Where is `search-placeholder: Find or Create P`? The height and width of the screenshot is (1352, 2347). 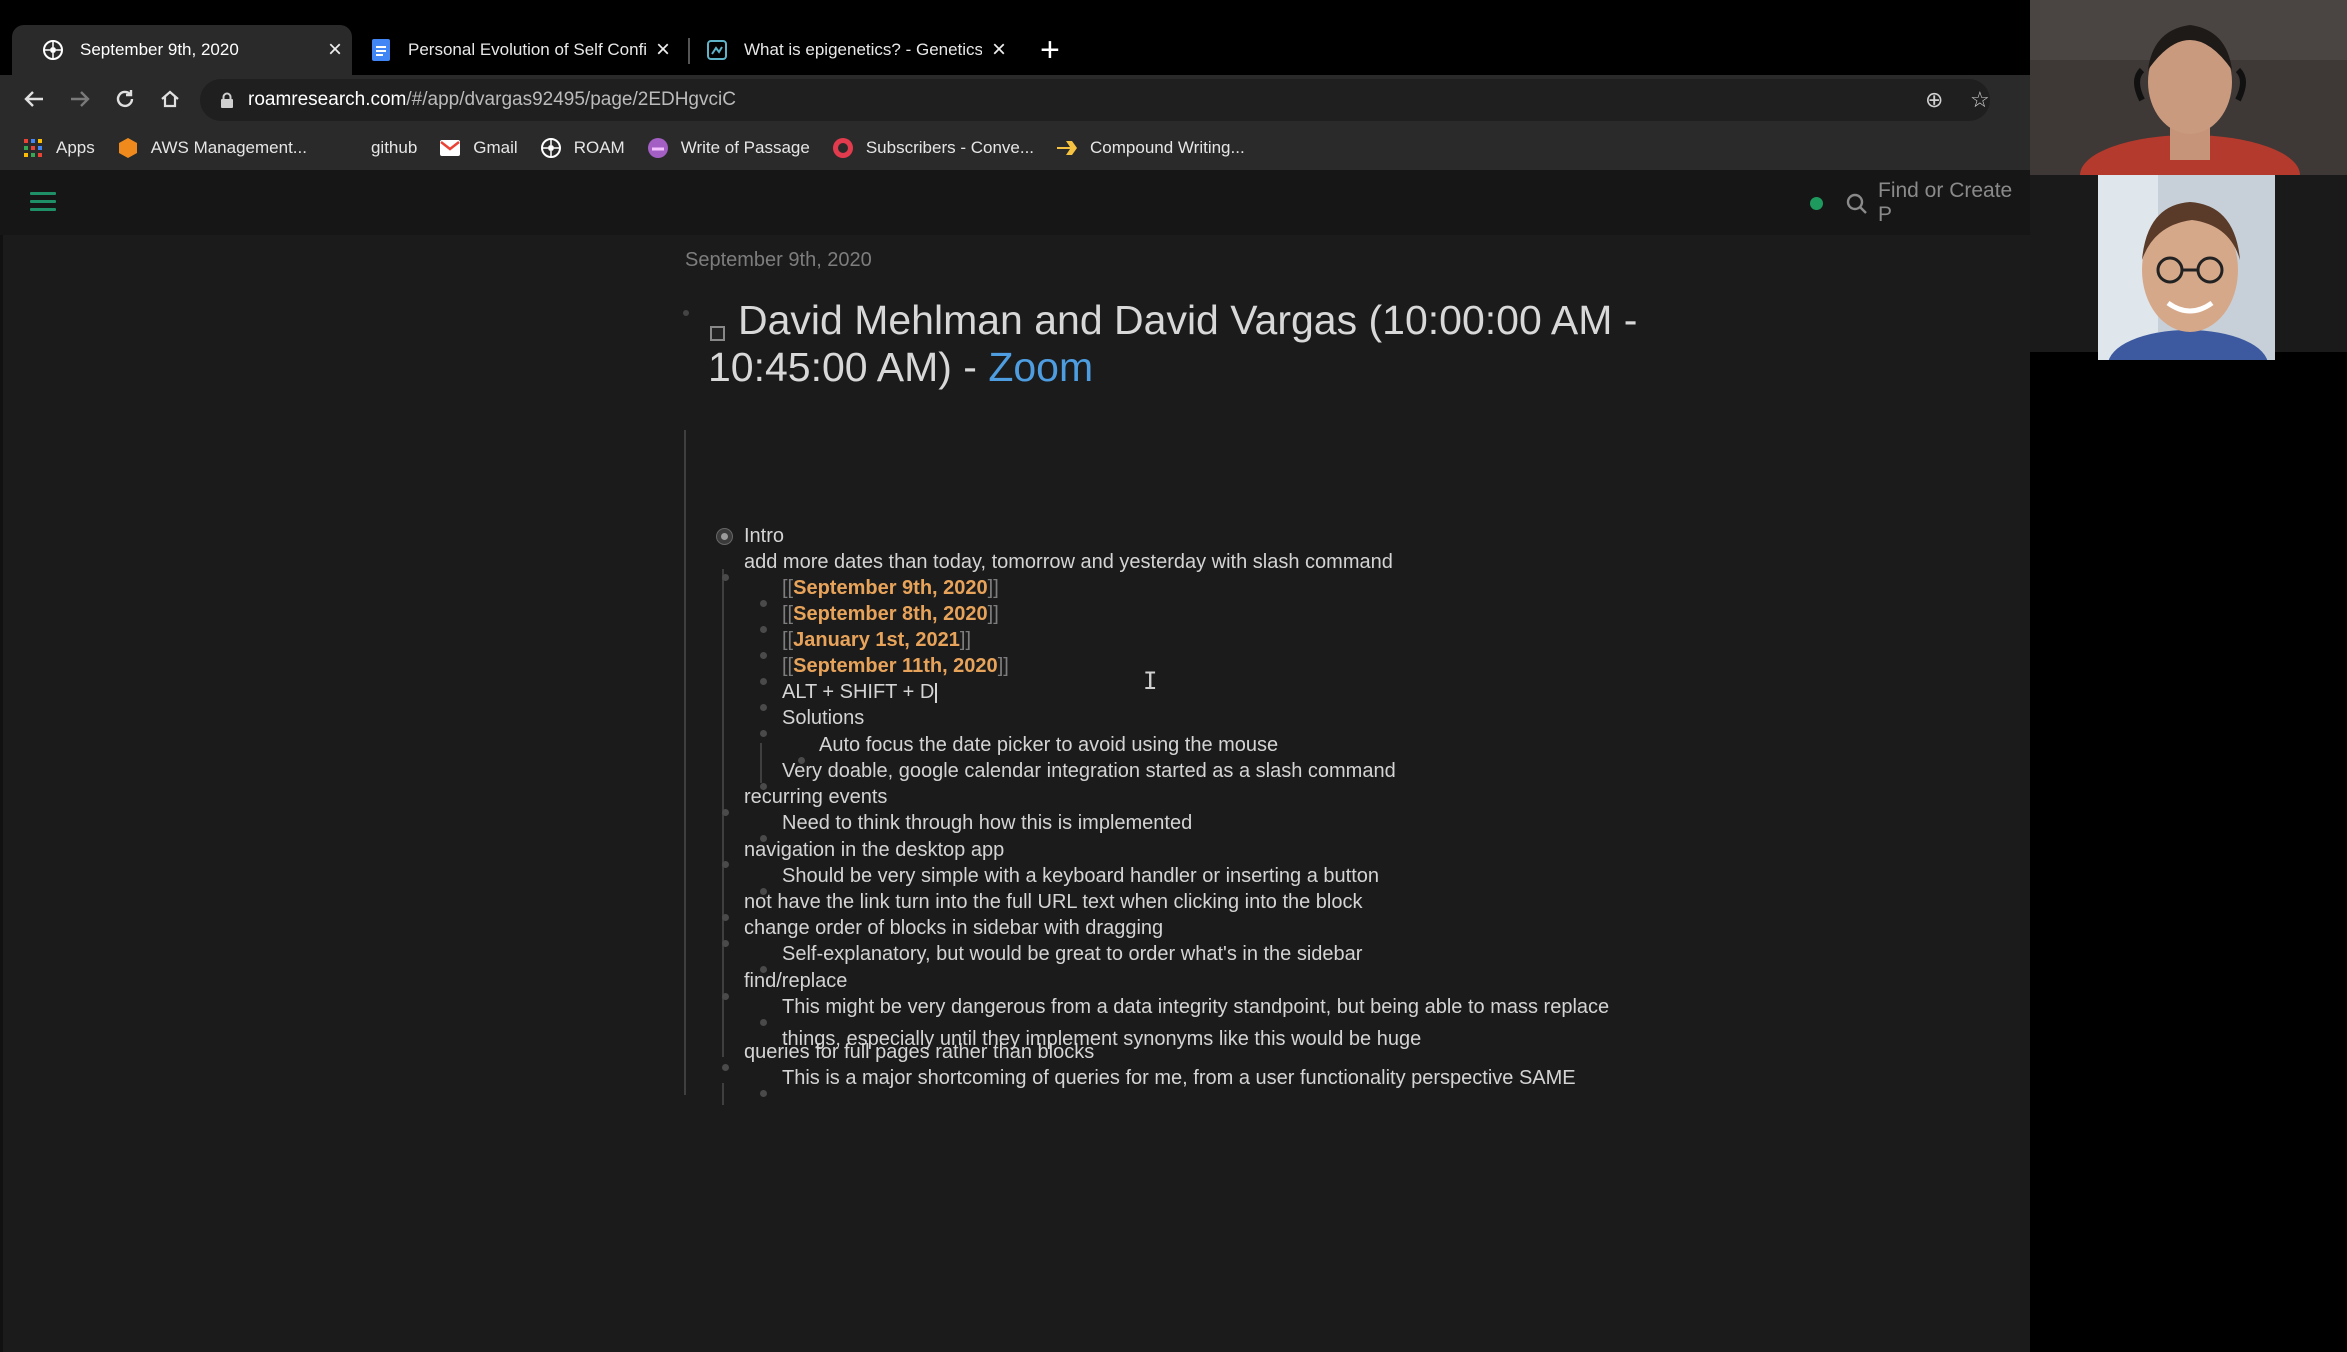 search-placeholder: Find or Create P is located at coordinates (1945, 202).